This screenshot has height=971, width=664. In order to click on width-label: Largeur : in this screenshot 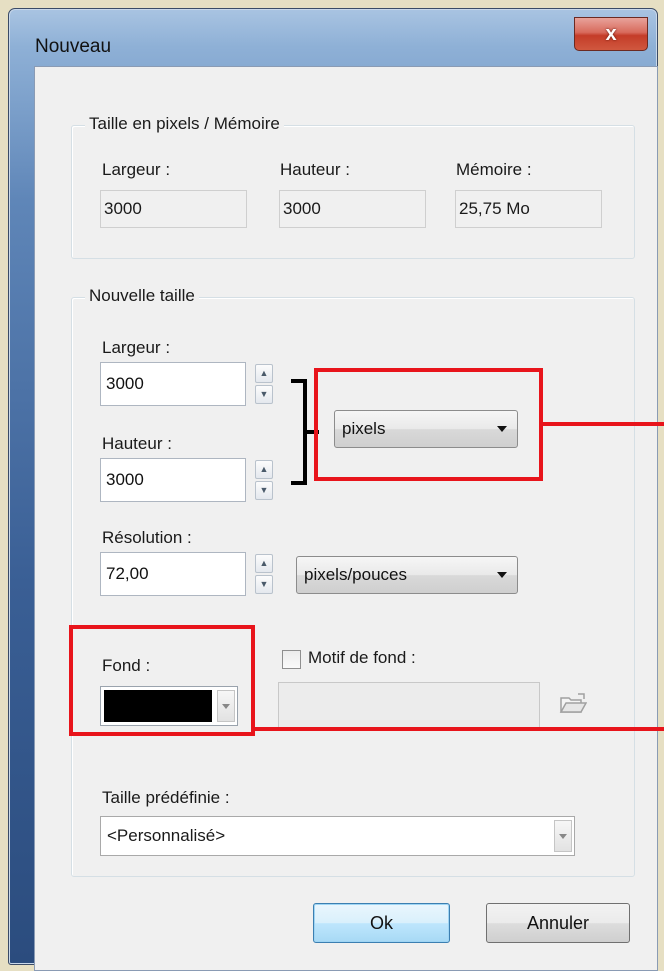, I will do `click(136, 347)`.